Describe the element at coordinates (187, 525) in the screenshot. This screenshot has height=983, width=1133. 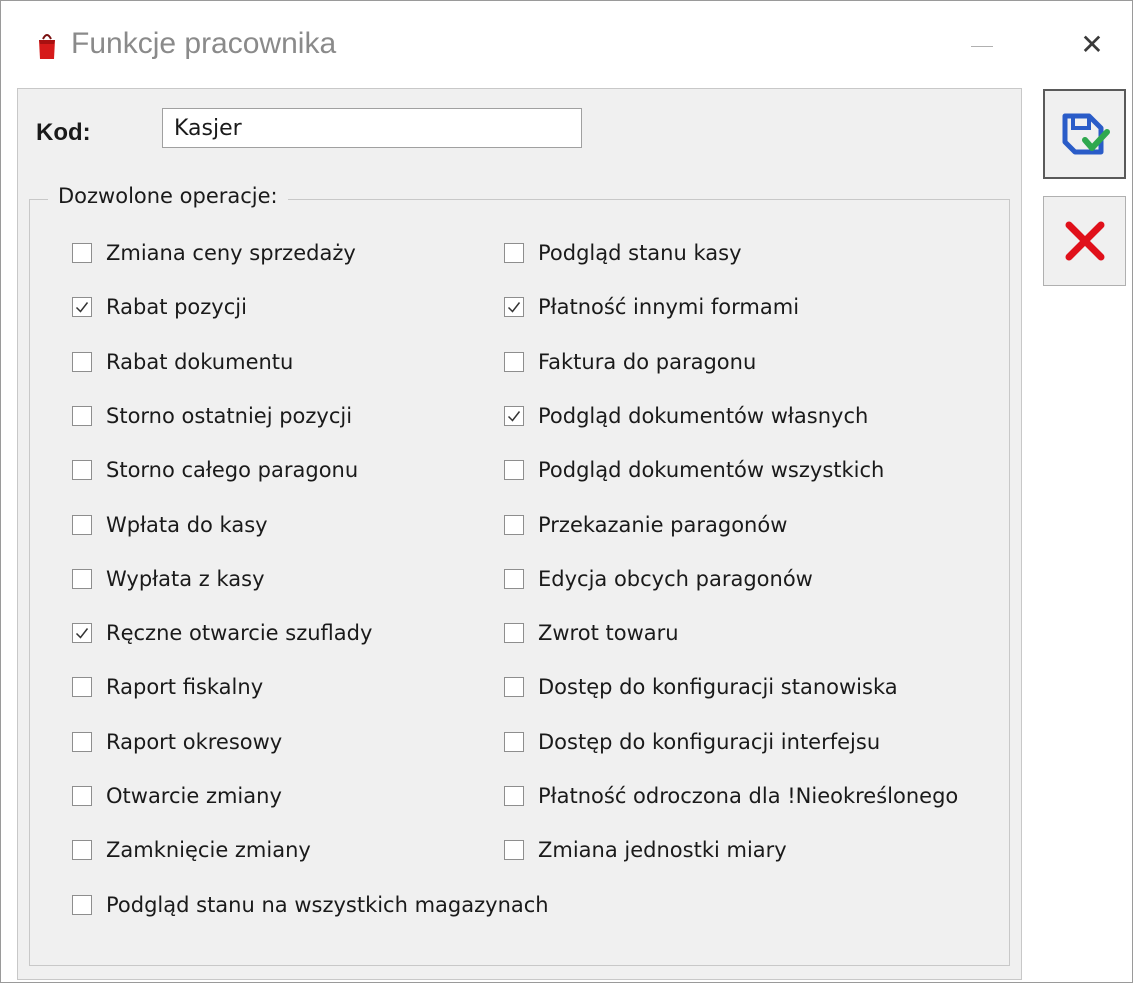
I see `checkbox-label: Wpłata do kasy` at that location.